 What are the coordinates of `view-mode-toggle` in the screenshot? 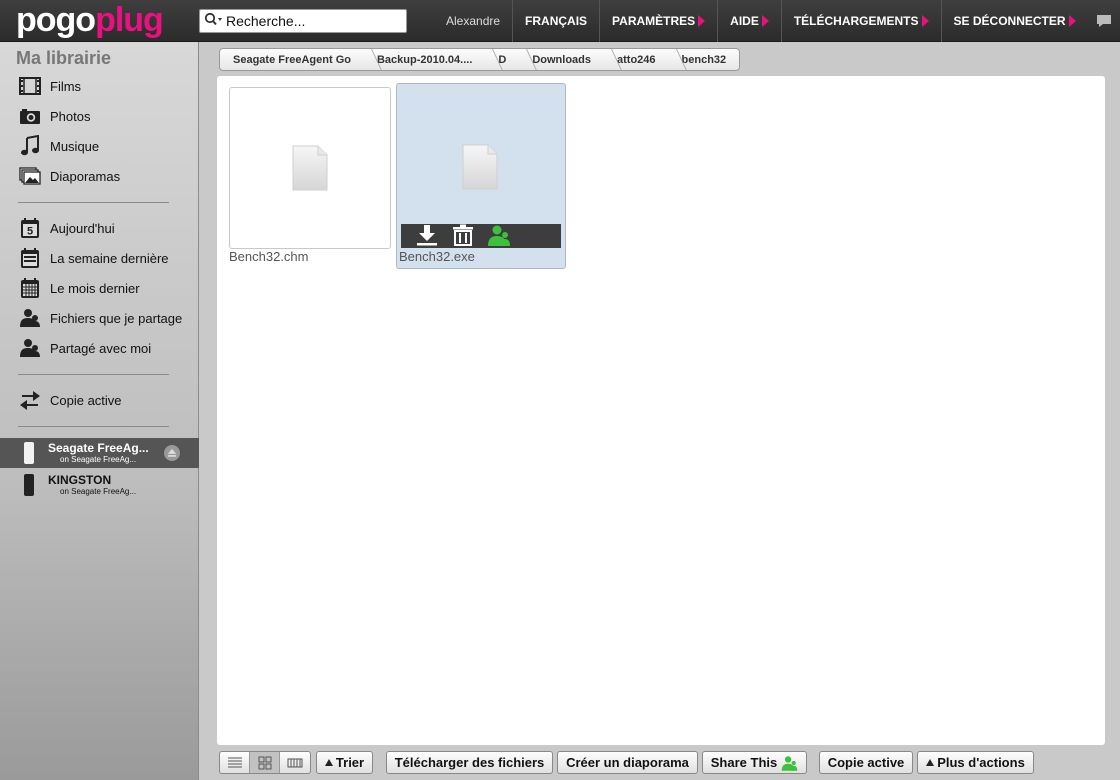 It's located at (265, 762).